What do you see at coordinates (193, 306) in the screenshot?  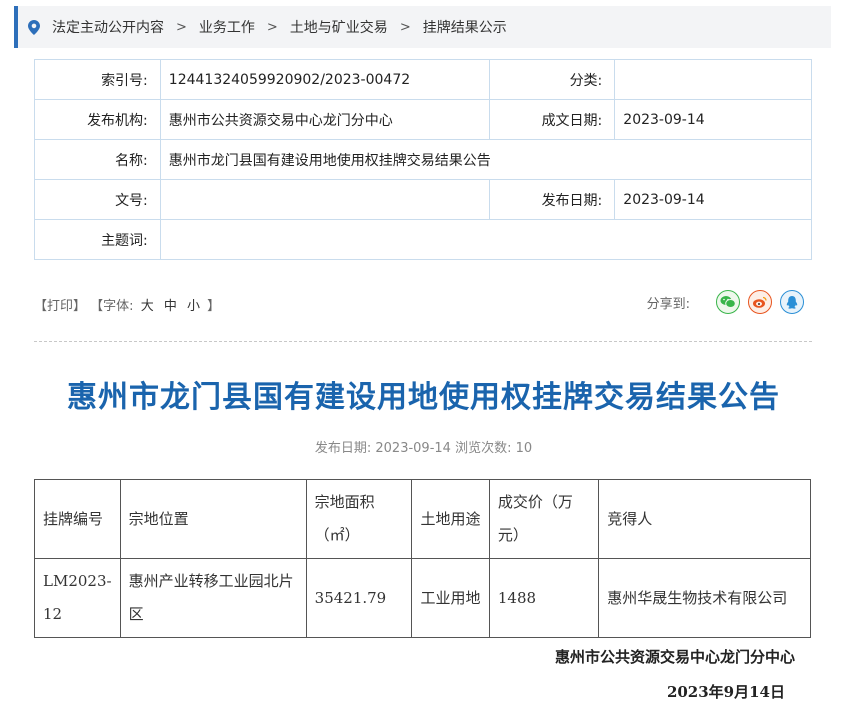 I see `font-small-link: 小` at bounding box center [193, 306].